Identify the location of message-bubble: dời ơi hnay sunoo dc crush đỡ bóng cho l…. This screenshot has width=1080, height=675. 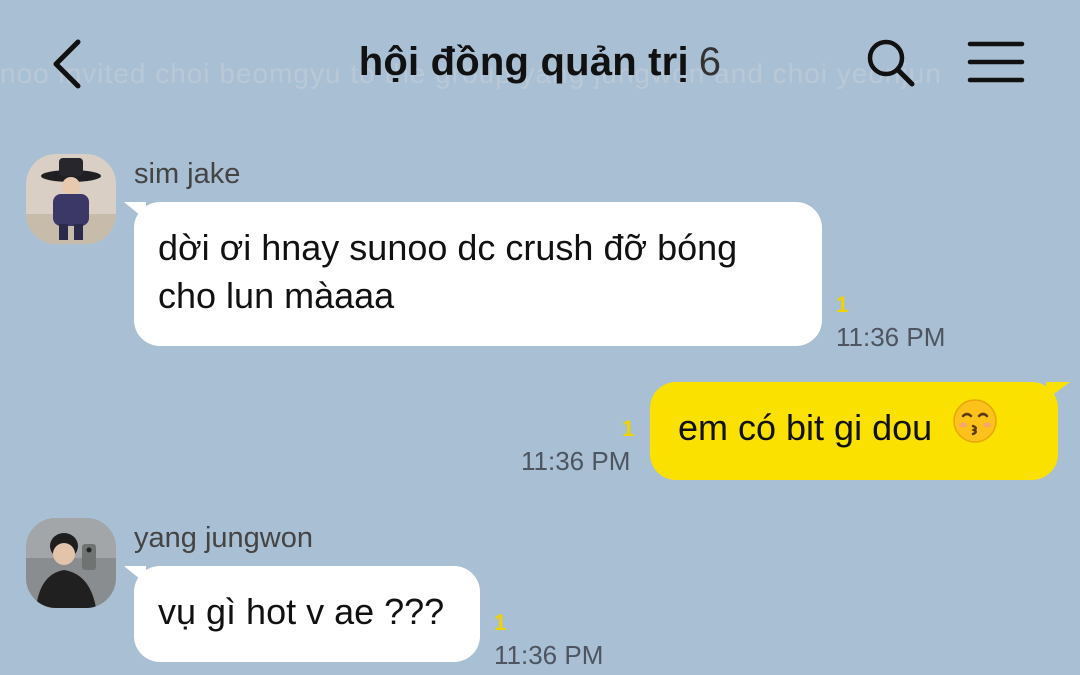
(473, 274).